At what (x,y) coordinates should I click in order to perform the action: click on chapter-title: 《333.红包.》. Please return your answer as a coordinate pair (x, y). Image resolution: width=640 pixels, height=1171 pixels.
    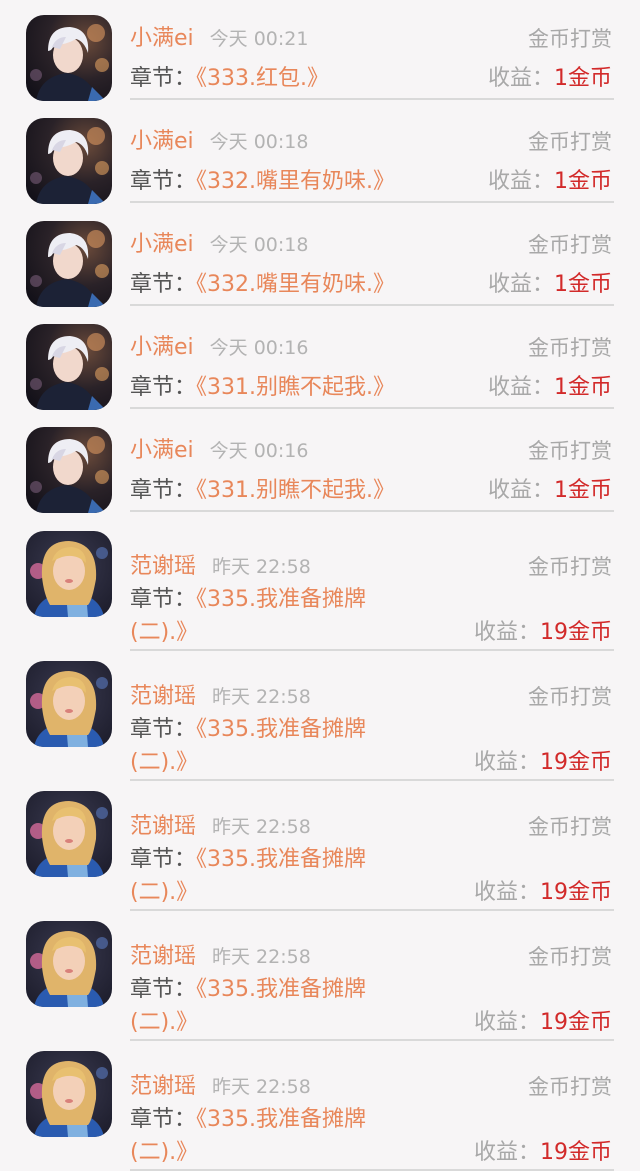
    Looking at the image, I should click on (262, 78).